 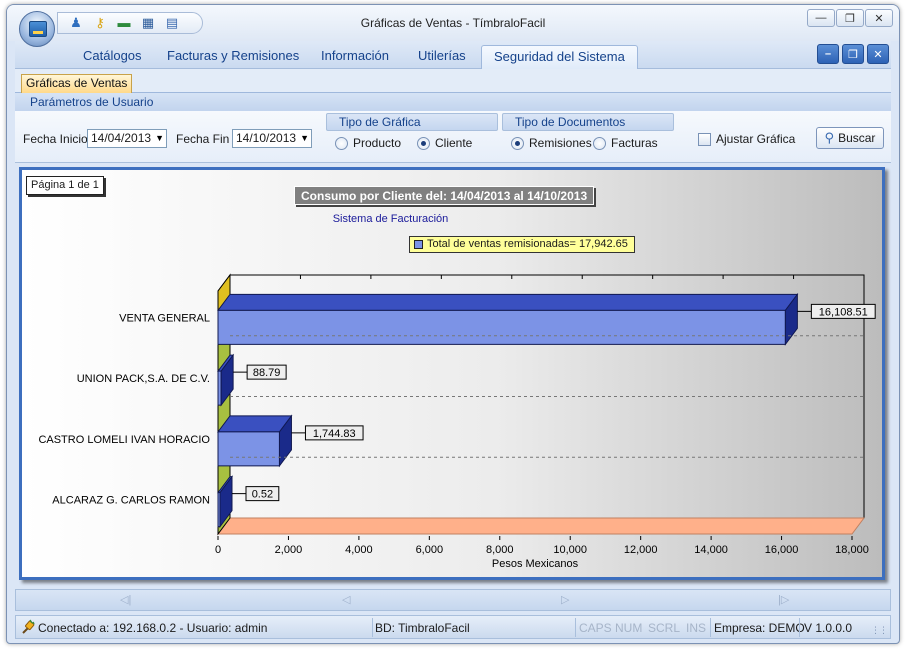 I want to click on ajustar-grafica-box, so click(x=704, y=139).